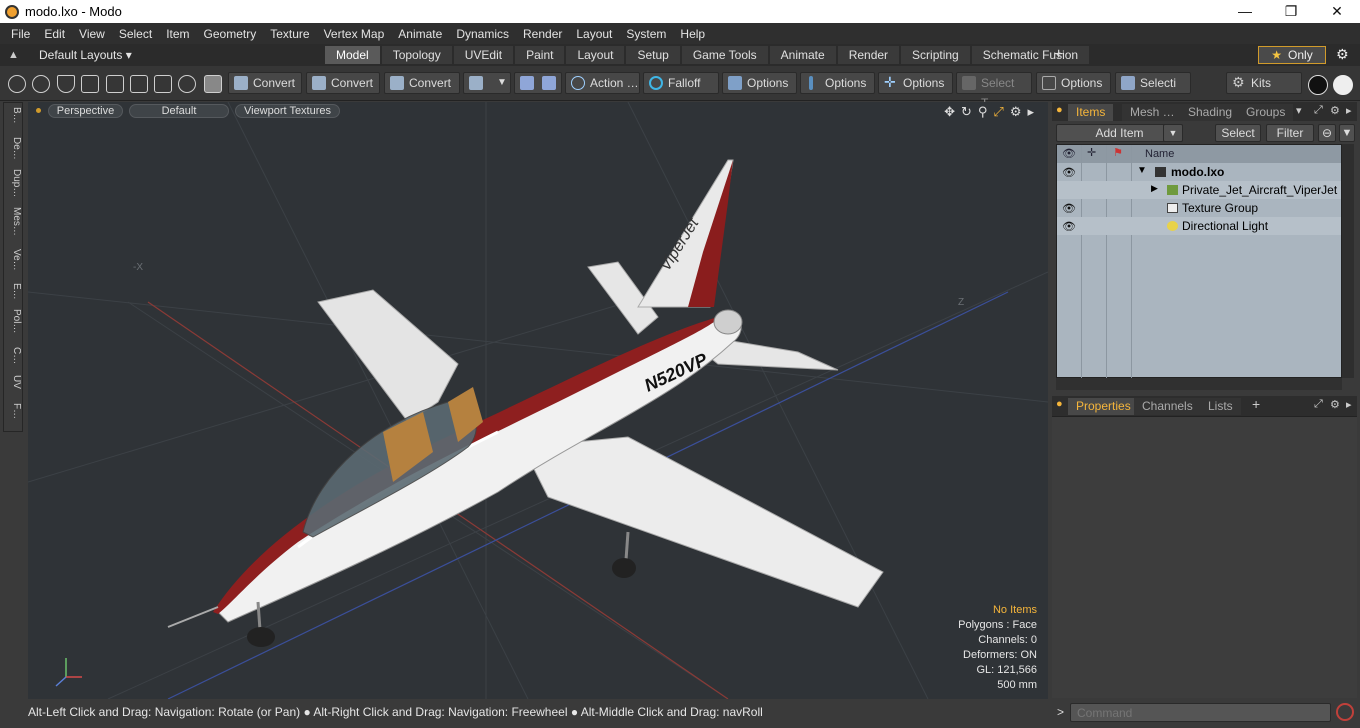  Describe the element at coordinates (653, 55) in the screenshot. I see `tab-setup: Setup` at that location.